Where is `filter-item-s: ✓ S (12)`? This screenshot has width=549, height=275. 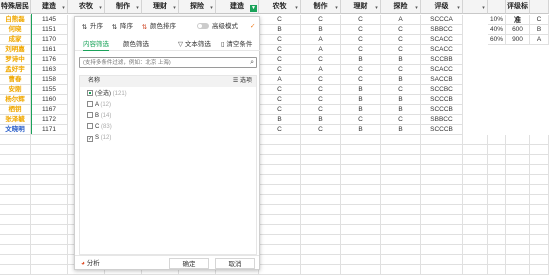 filter-item-s: ✓ S (12) is located at coordinates (99, 138).